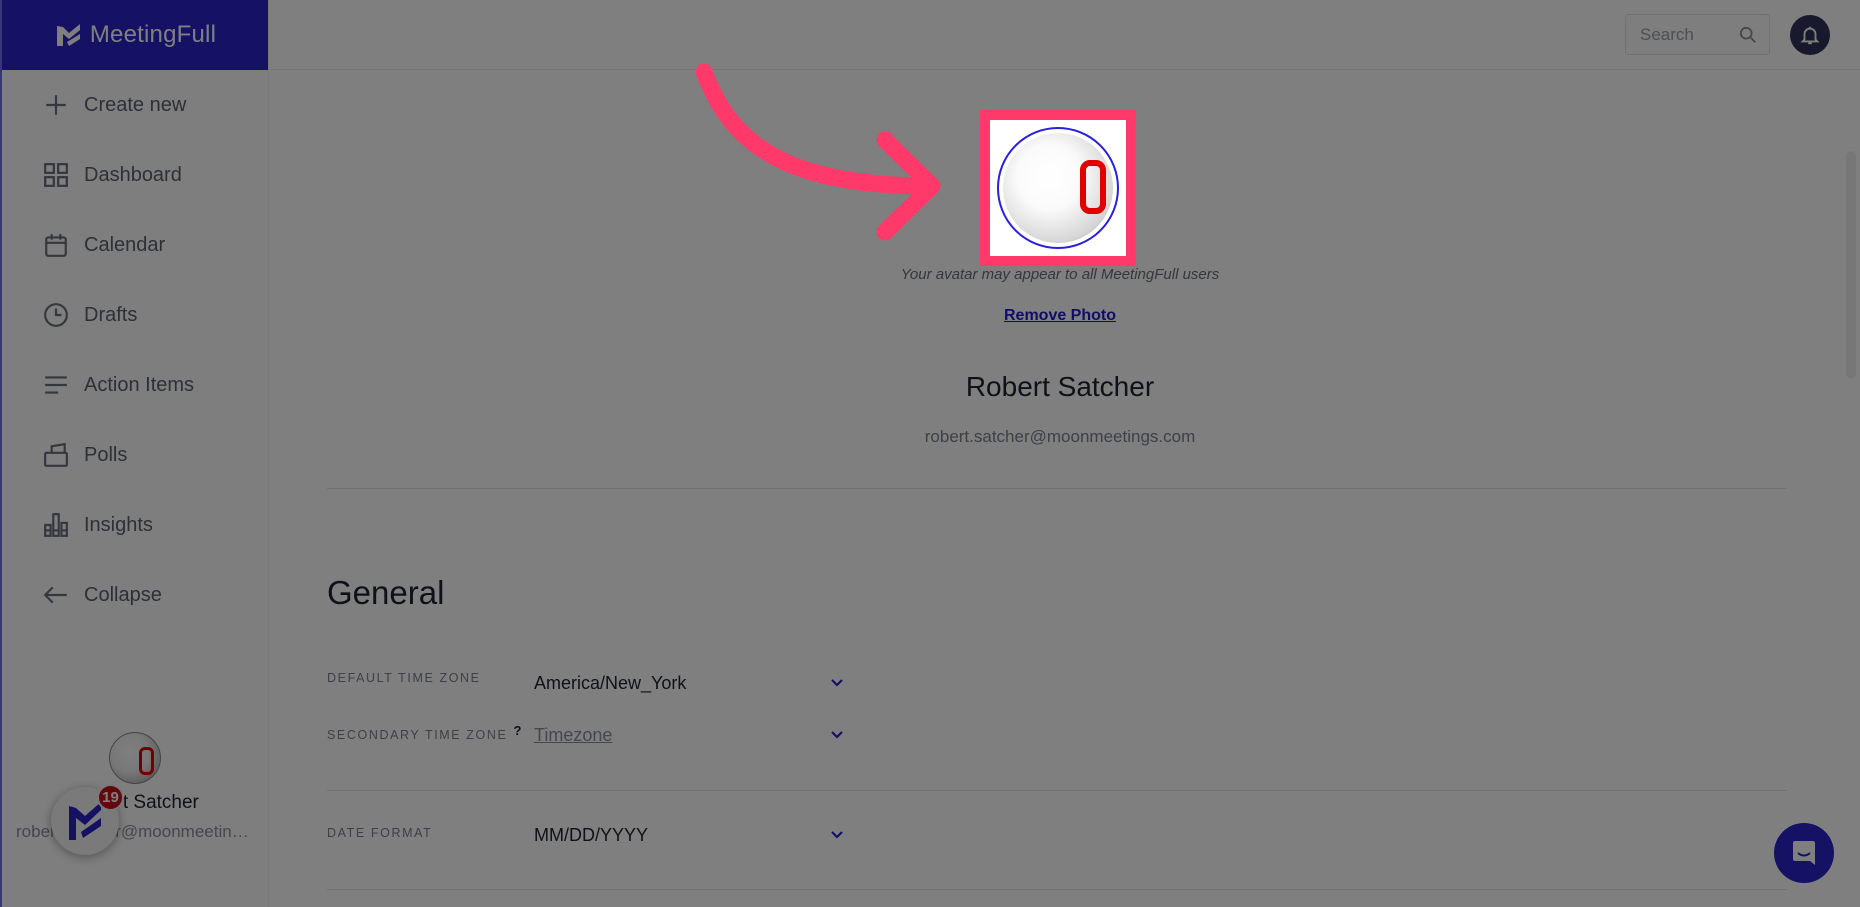 The image size is (1860, 907). I want to click on plus-icon, so click(56, 105).